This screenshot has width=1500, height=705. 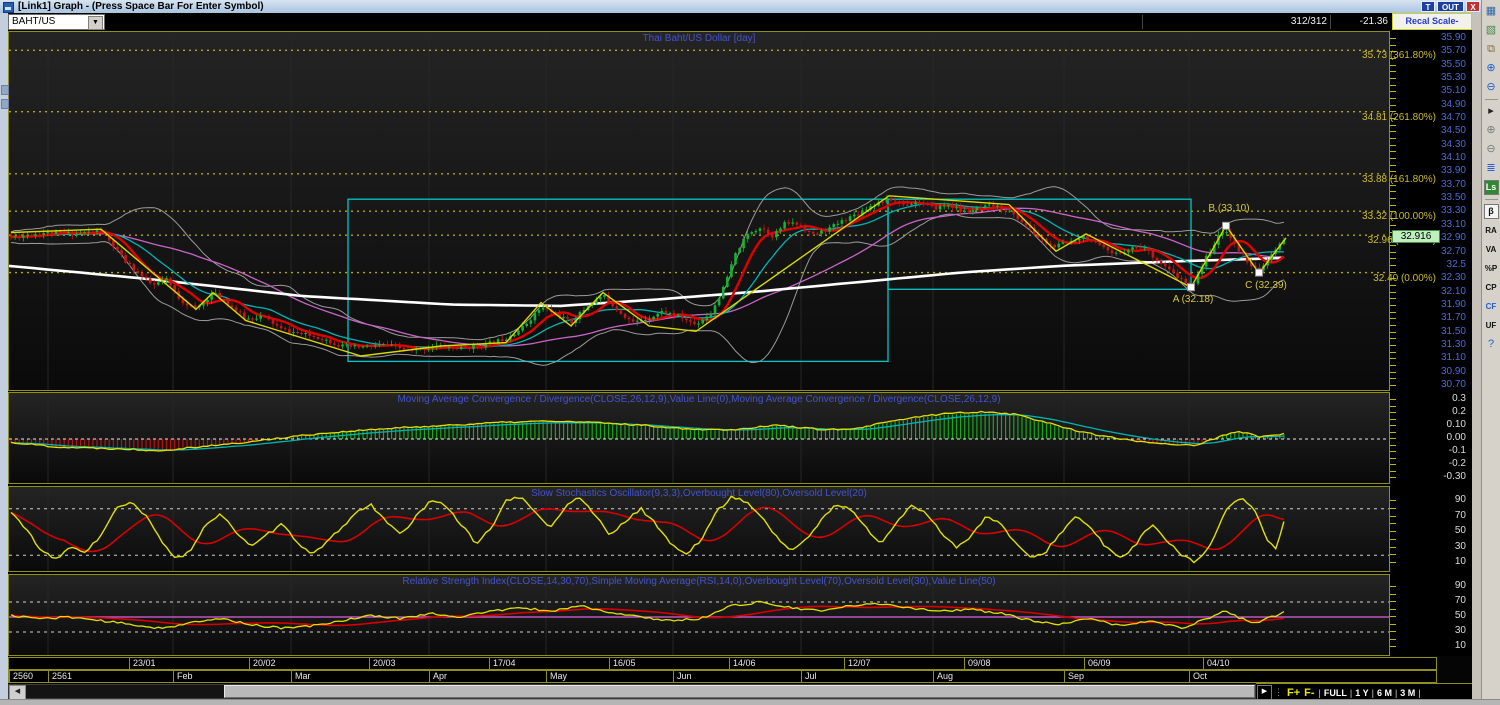 I want to click on font-increase-button: F+, so click(x=1293, y=693).